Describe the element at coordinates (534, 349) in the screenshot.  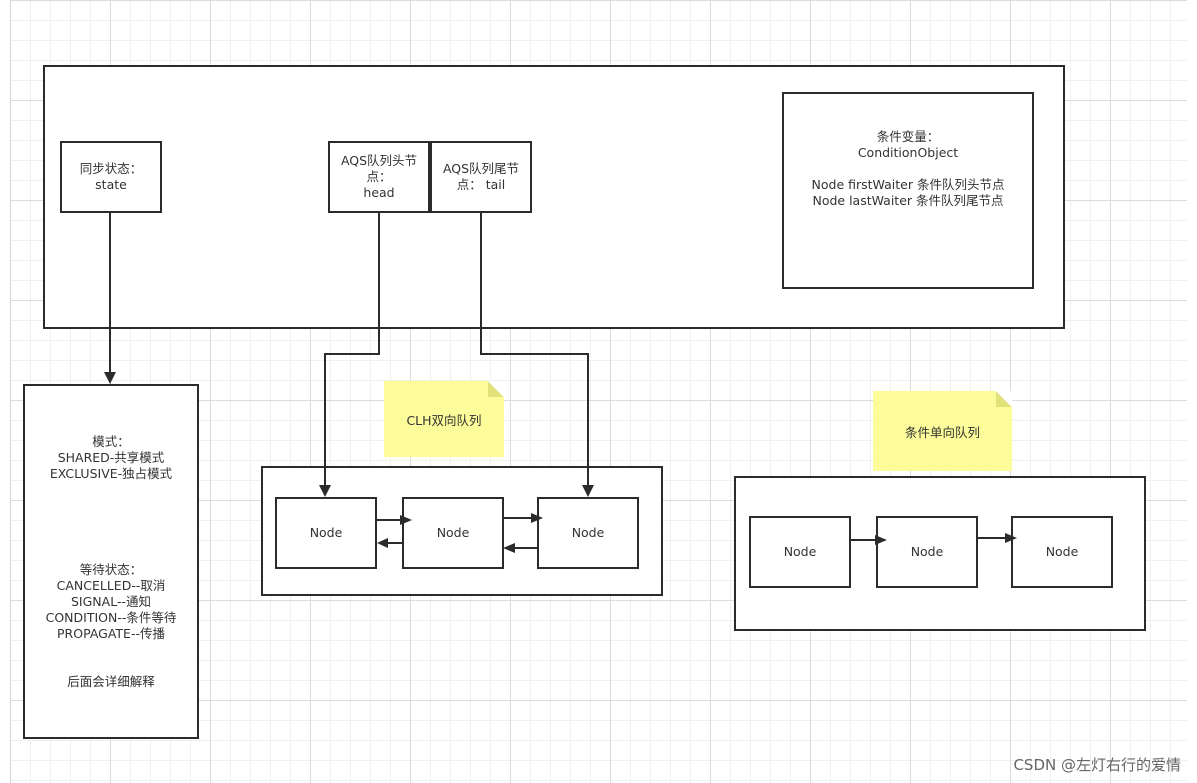
I see `tail-pointer-connector` at that location.